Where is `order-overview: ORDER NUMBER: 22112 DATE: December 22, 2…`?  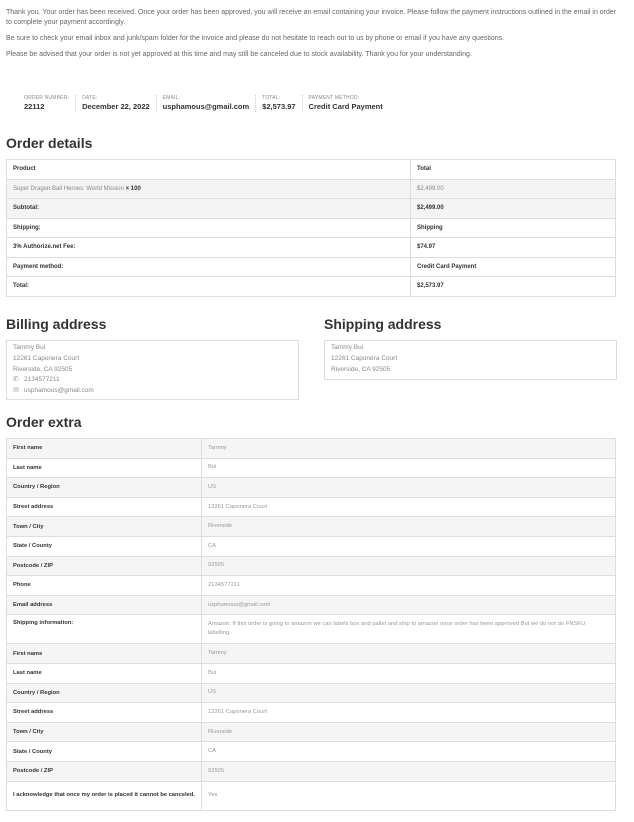 order-overview: ORDER NUMBER: 22112 DATE: December 22, 2… is located at coordinates (203, 103).